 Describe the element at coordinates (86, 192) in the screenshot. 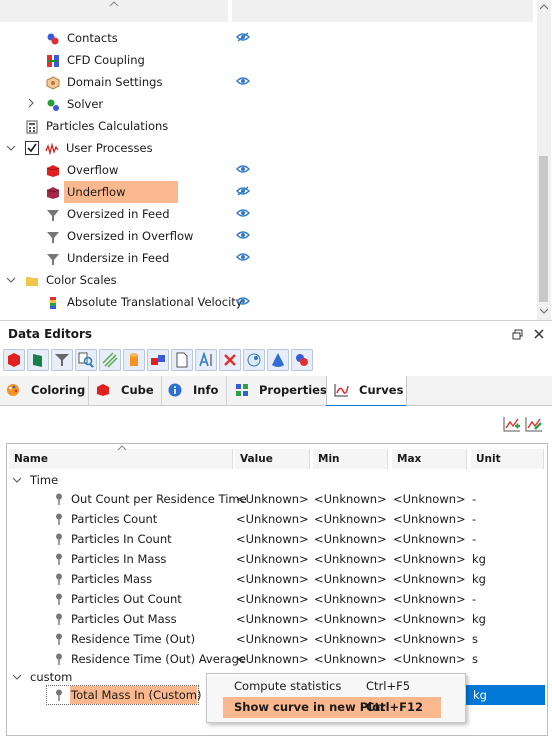

I see `tree-item-underflow: Underflow` at that location.